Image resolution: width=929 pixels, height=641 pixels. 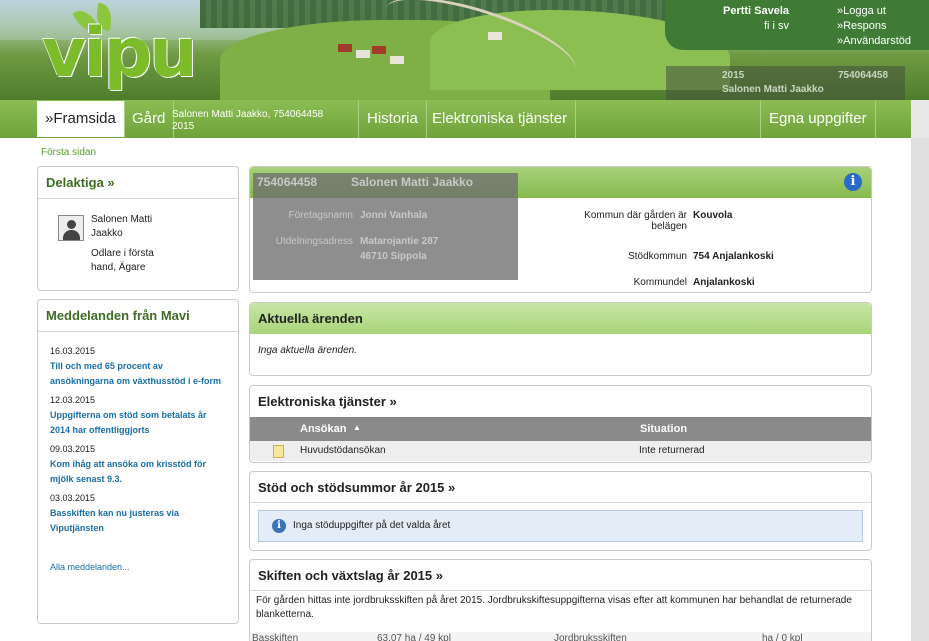 I want to click on company-value: Jonni Vanhala, so click(x=394, y=215).